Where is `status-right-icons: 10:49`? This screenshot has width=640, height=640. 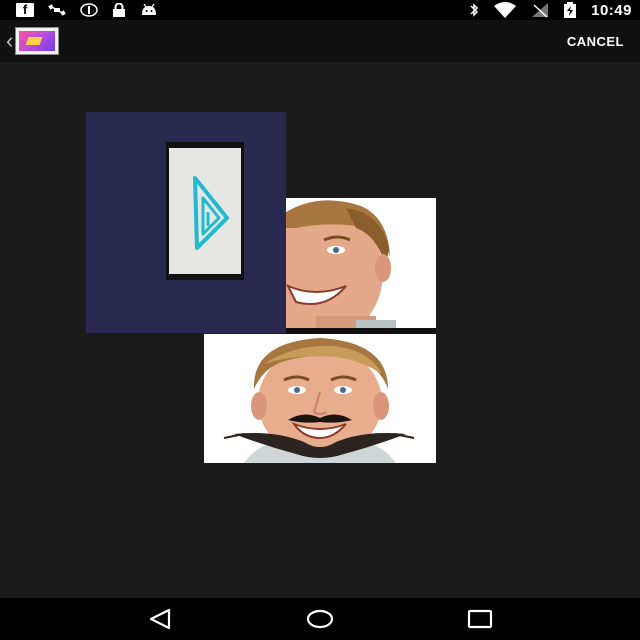
status-right-icons: 10:49 is located at coordinates (550, 10).